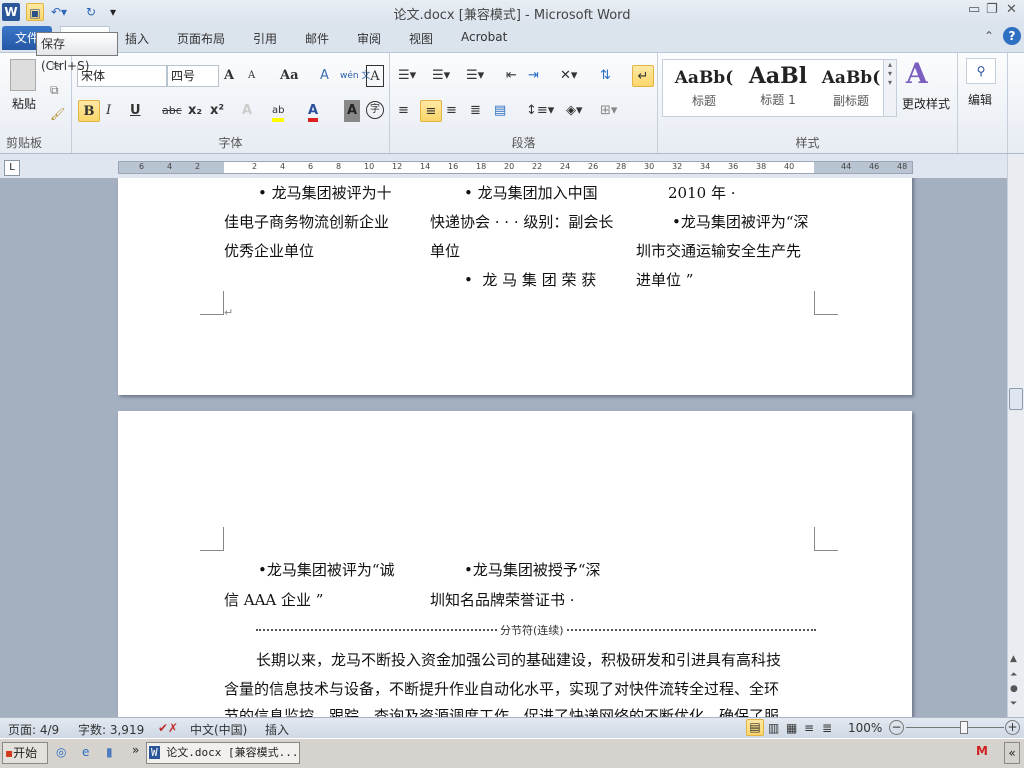 Image resolution: width=1024 pixels, height=768 pixels. What do you see at coordinates (108, 111) in the screenshot?
I see `italic-button: I` at bounding box center [108, 111].